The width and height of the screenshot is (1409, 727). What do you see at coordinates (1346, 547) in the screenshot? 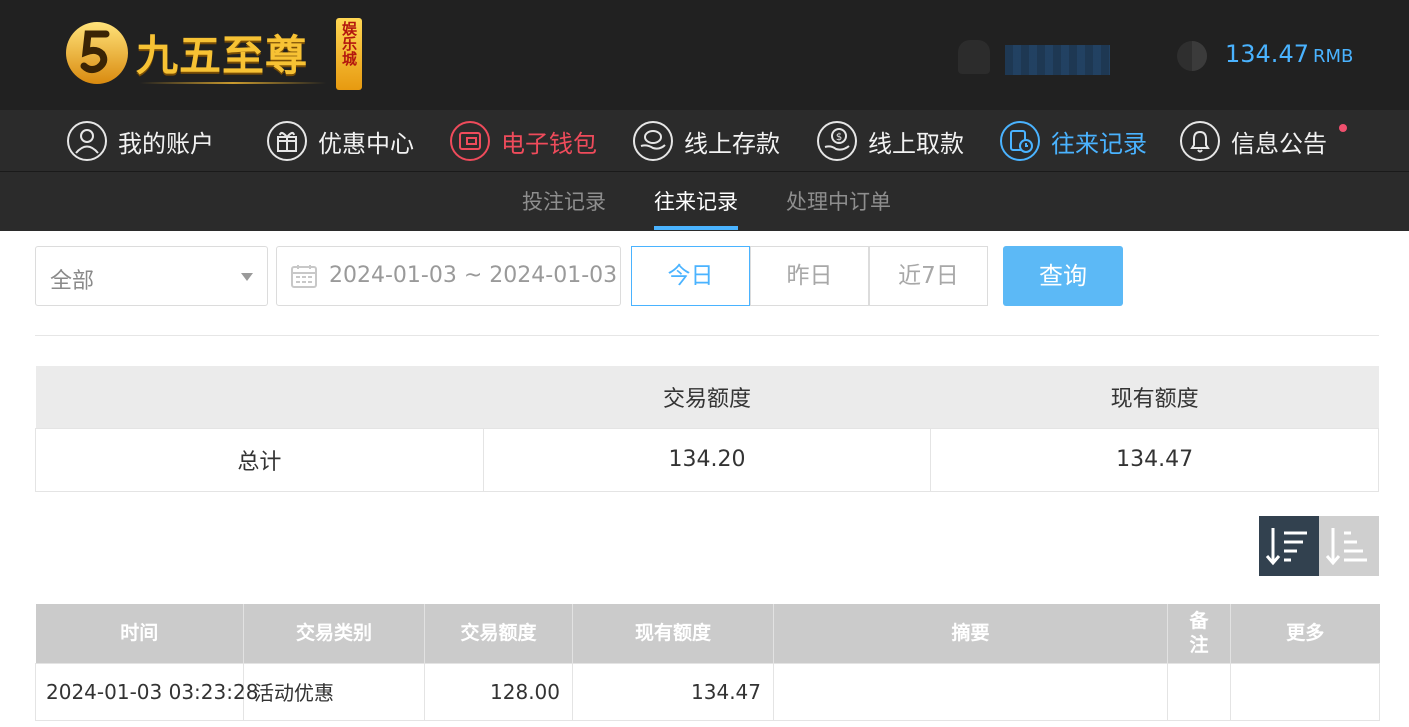
I see `sort-asc-icon` at bounding box center [1346, 547].